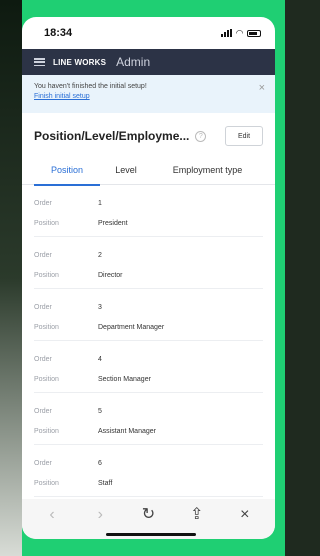 This screenshot has height=556, width=320. I want to click on brand-logo: LINE WORKS, so click(80, 62).